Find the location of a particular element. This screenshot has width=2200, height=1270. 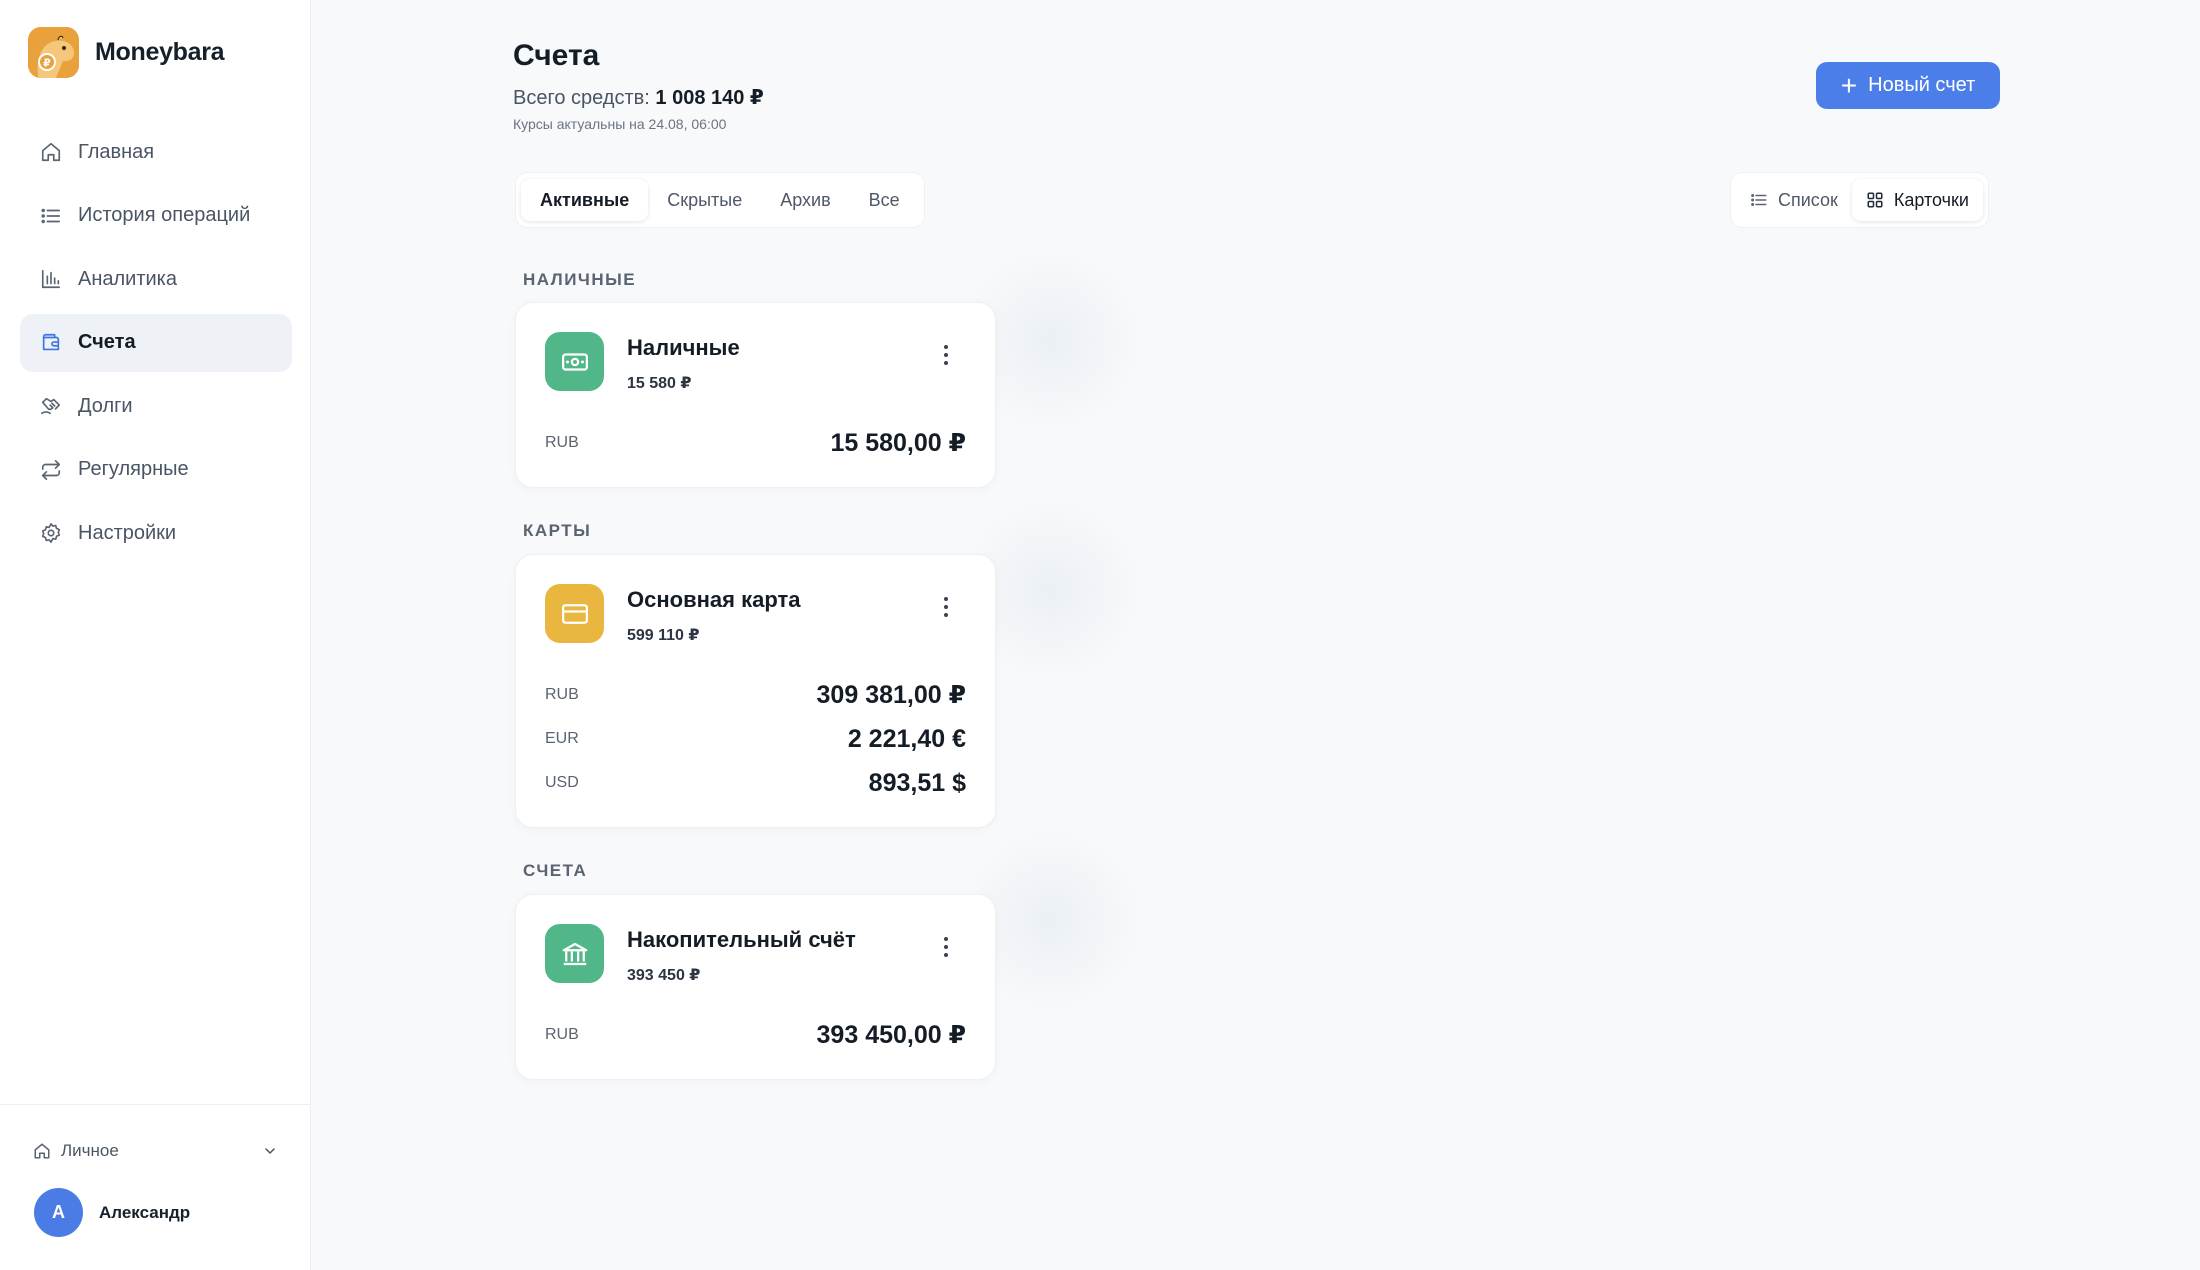

repeat-icon is located at coordinates (51, 470).